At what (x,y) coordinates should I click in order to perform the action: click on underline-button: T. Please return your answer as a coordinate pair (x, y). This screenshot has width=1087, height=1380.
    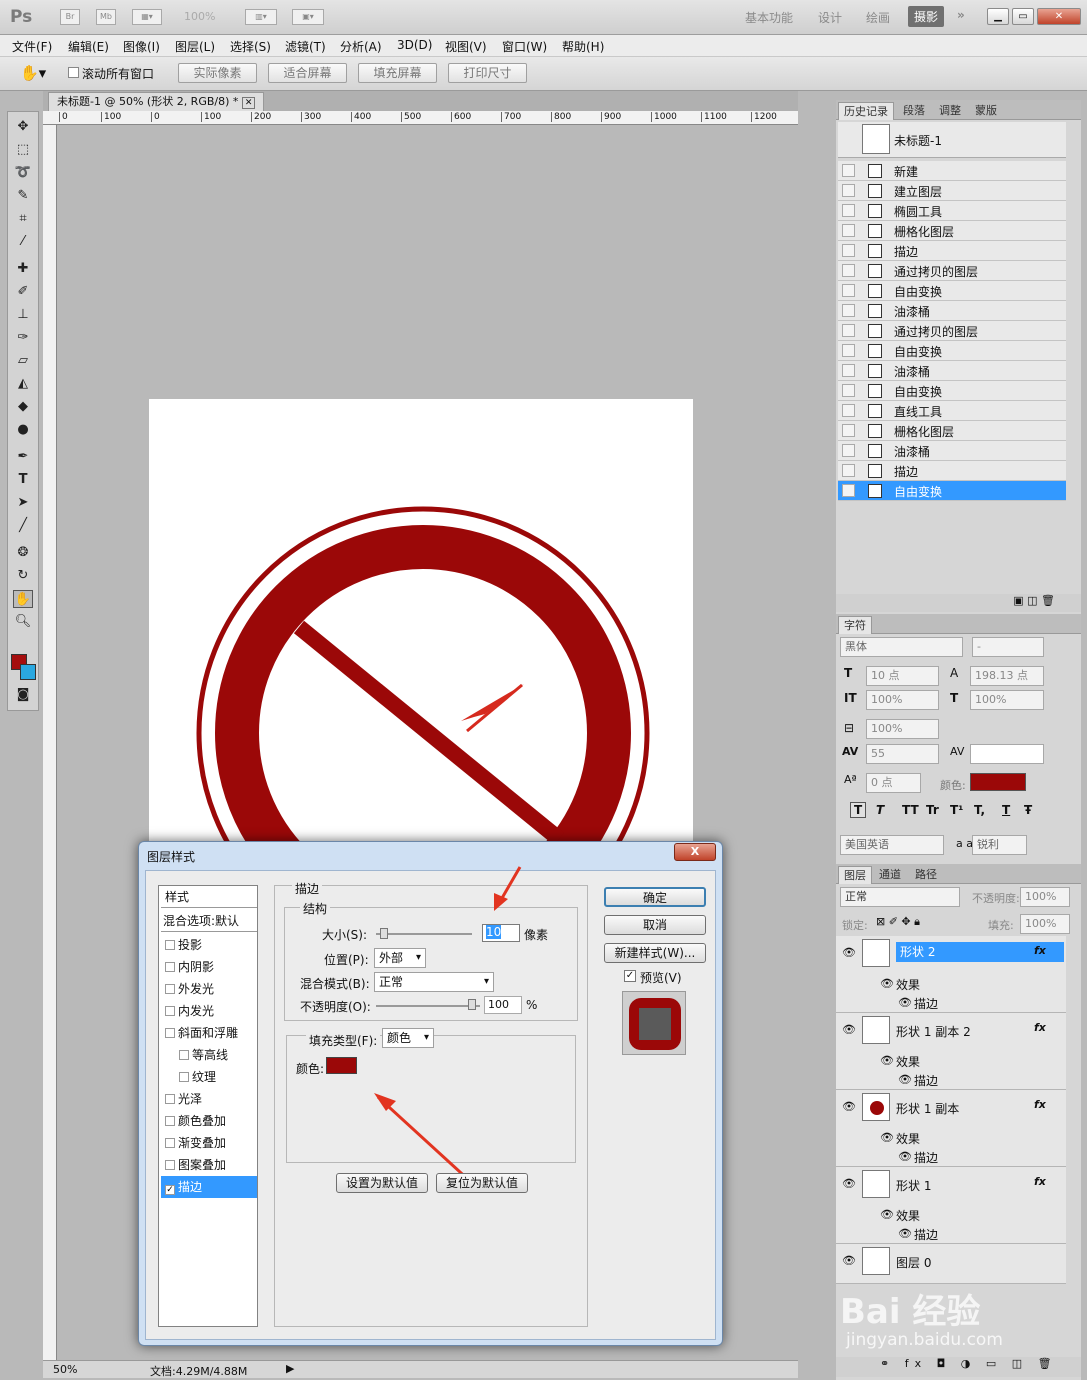
    Looking at the image, I should click on (1006, 810).